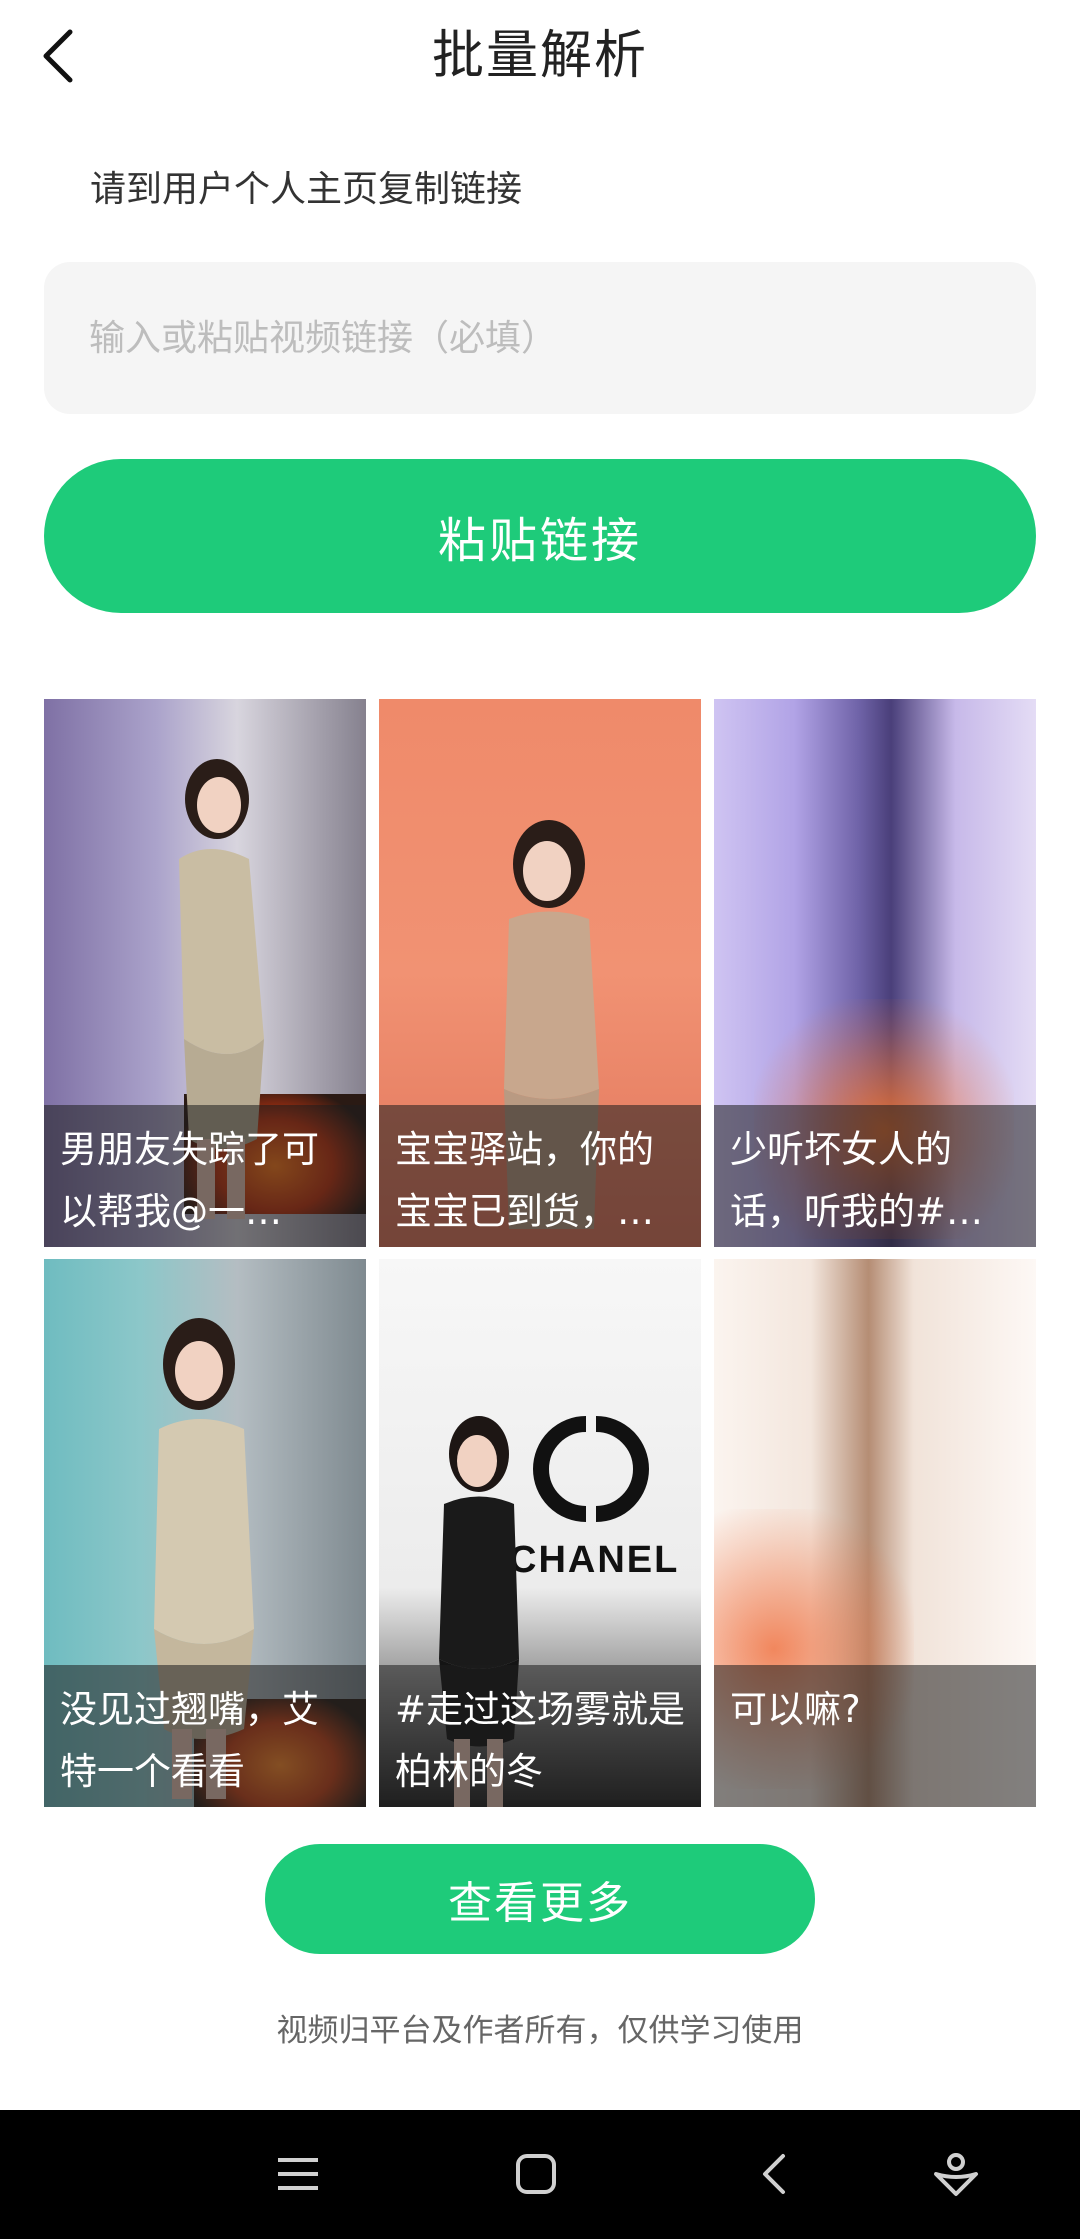 The width and height of the screenshot is (1080, 2239). I want to click on paste-link-button: 粘贴链接, so click(540, 536).